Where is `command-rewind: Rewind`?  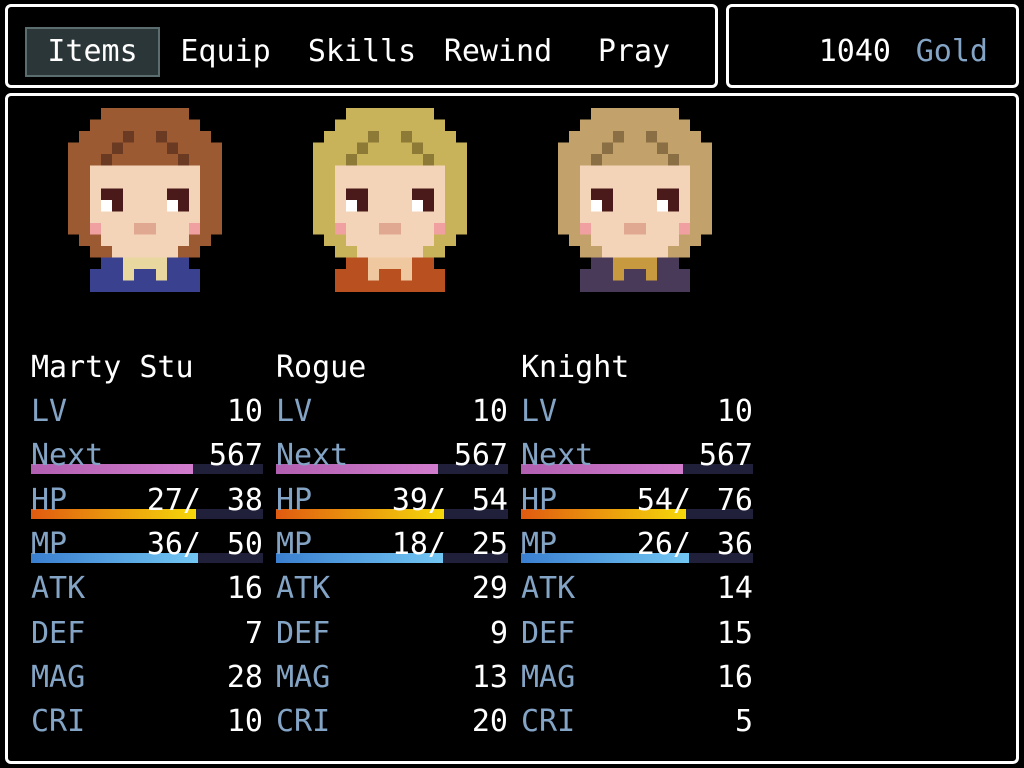 command-rewind: Rewind is located at coordinates (498, 52).